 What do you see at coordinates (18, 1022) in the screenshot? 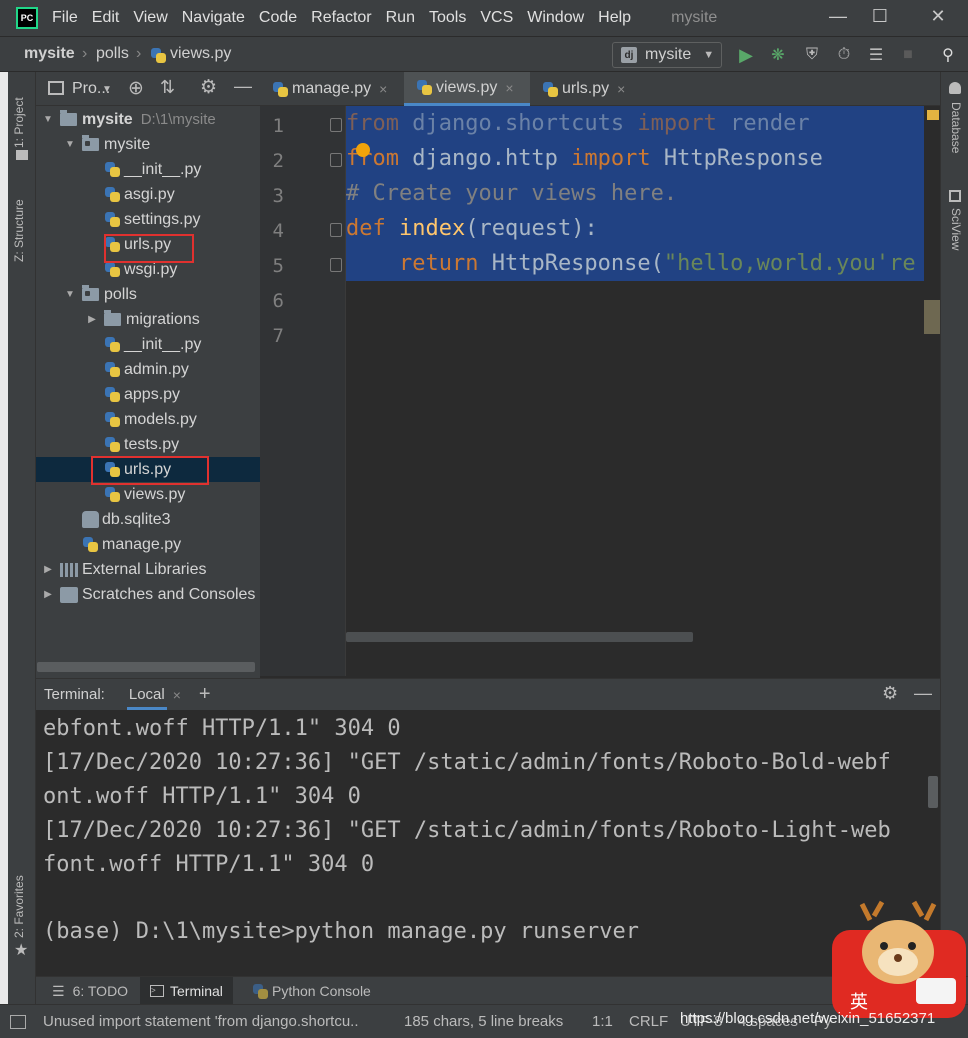
I see `toggle-tool-windows-icon` at bounding box center [18, 1022].